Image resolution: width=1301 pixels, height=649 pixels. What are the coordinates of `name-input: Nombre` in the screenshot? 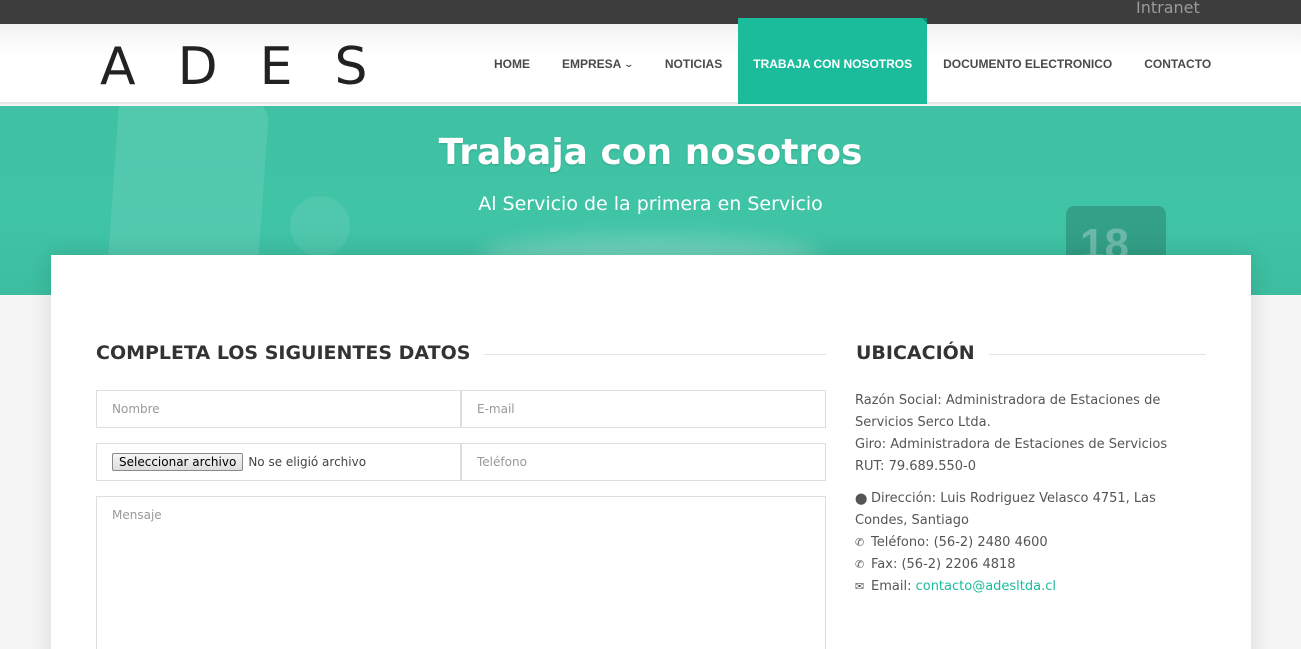 It's located at (278, 409).